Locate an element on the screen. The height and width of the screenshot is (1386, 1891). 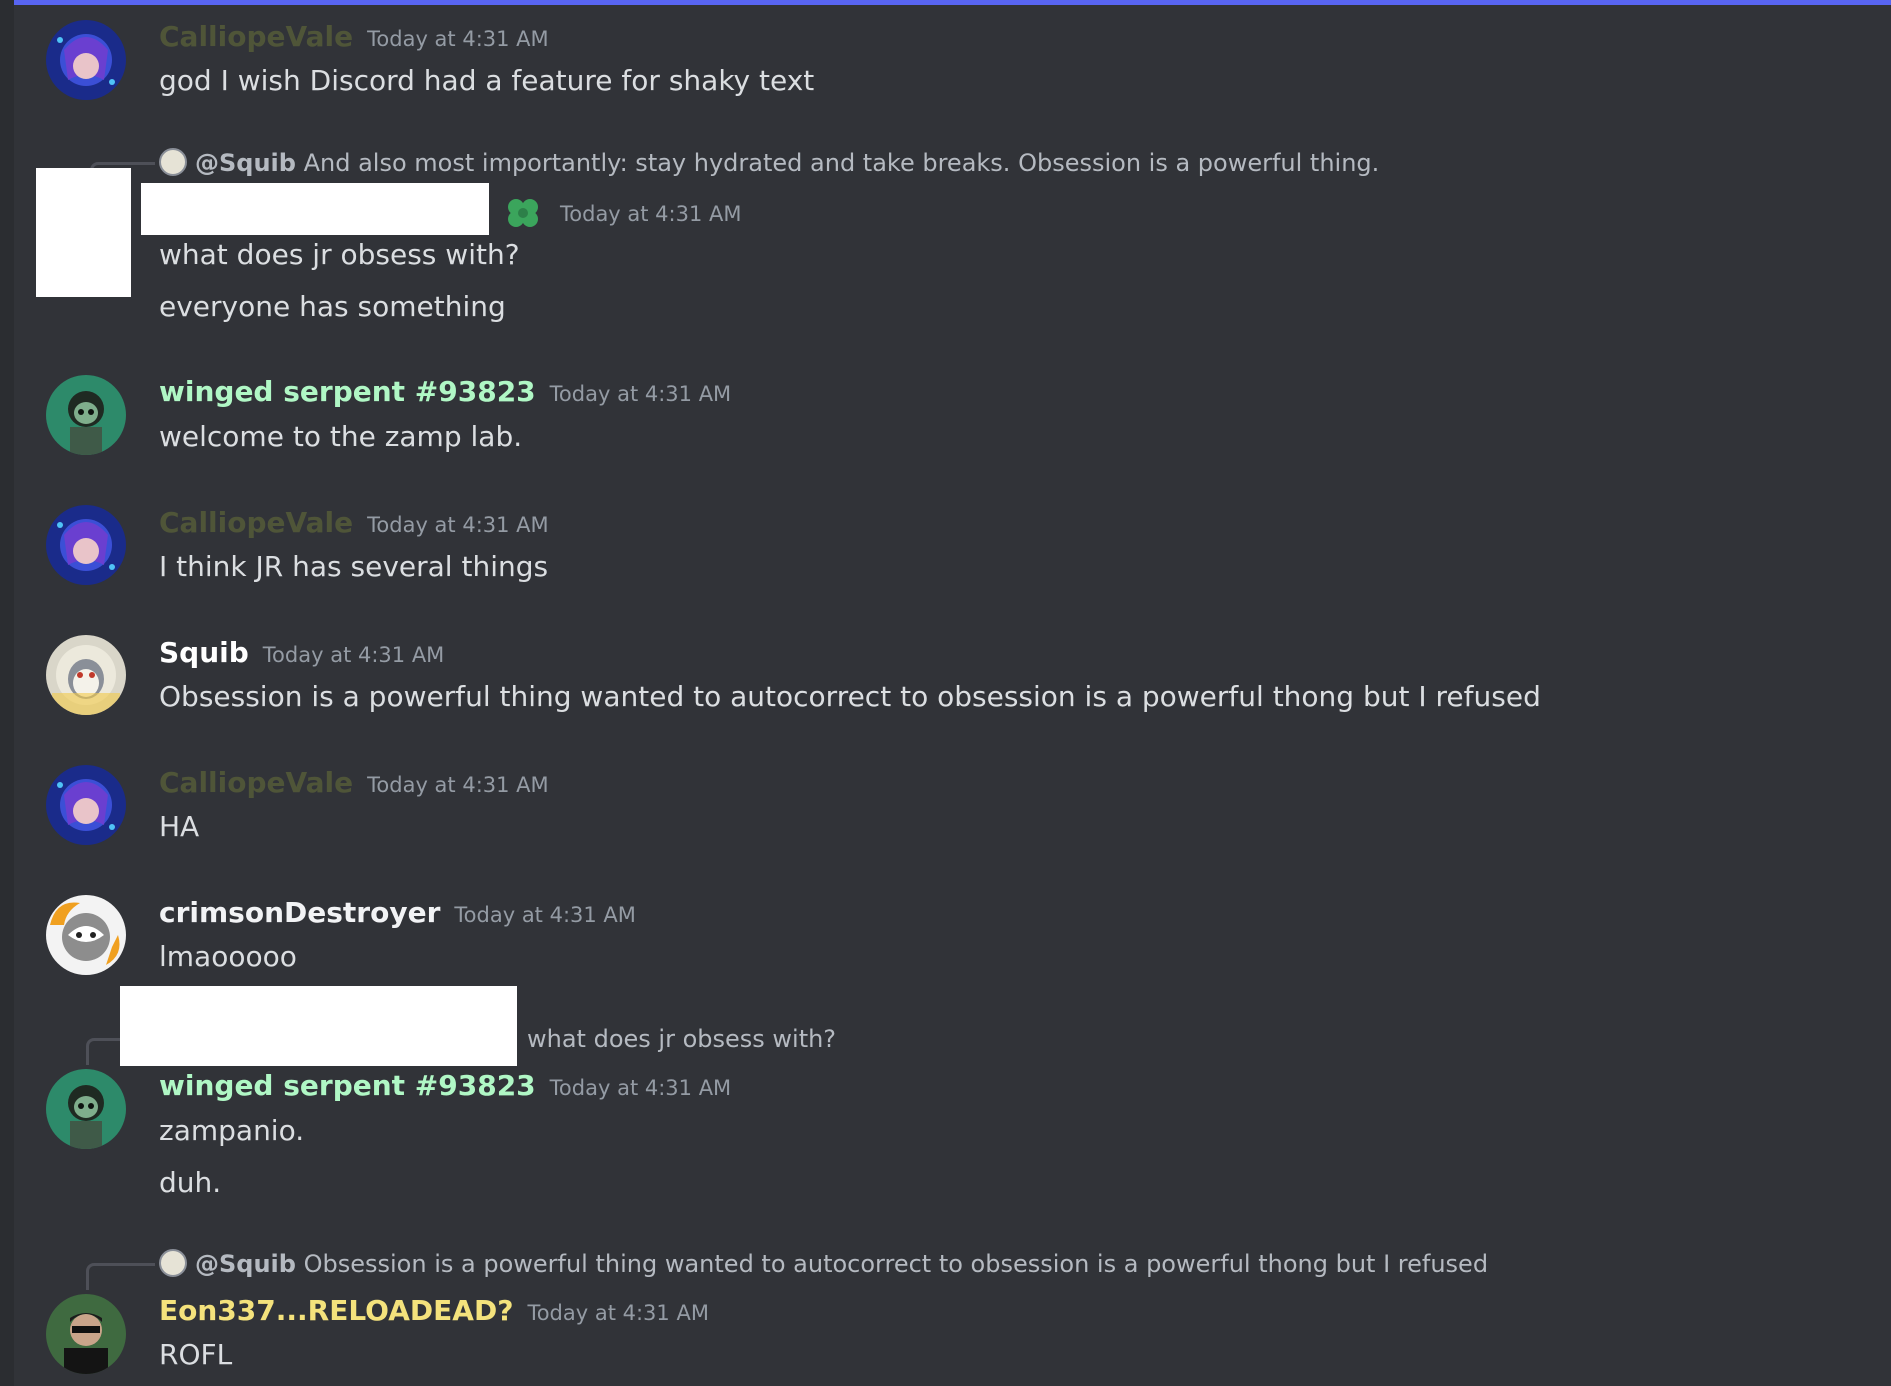
channel-accent-bar is located at coordinates (945, 2).